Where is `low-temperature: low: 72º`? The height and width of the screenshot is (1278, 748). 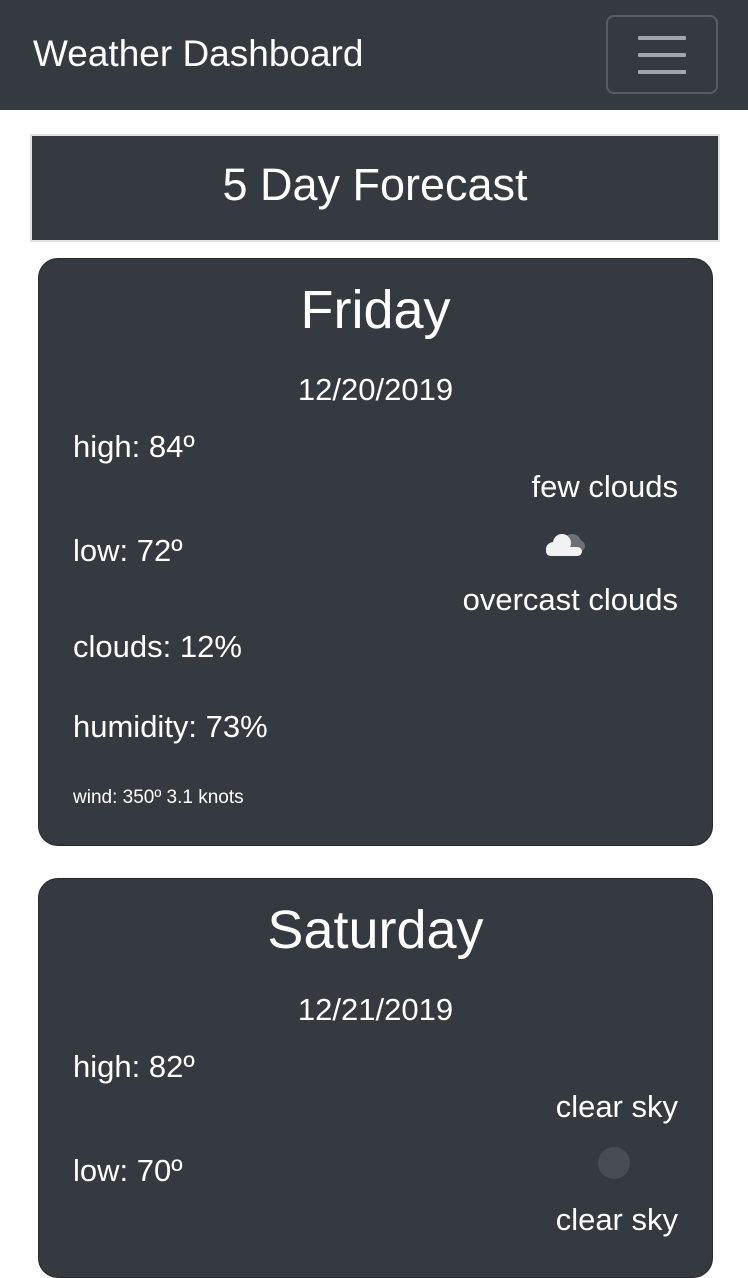 low-temperature: low: 72º is located at coordinates (128, 550).